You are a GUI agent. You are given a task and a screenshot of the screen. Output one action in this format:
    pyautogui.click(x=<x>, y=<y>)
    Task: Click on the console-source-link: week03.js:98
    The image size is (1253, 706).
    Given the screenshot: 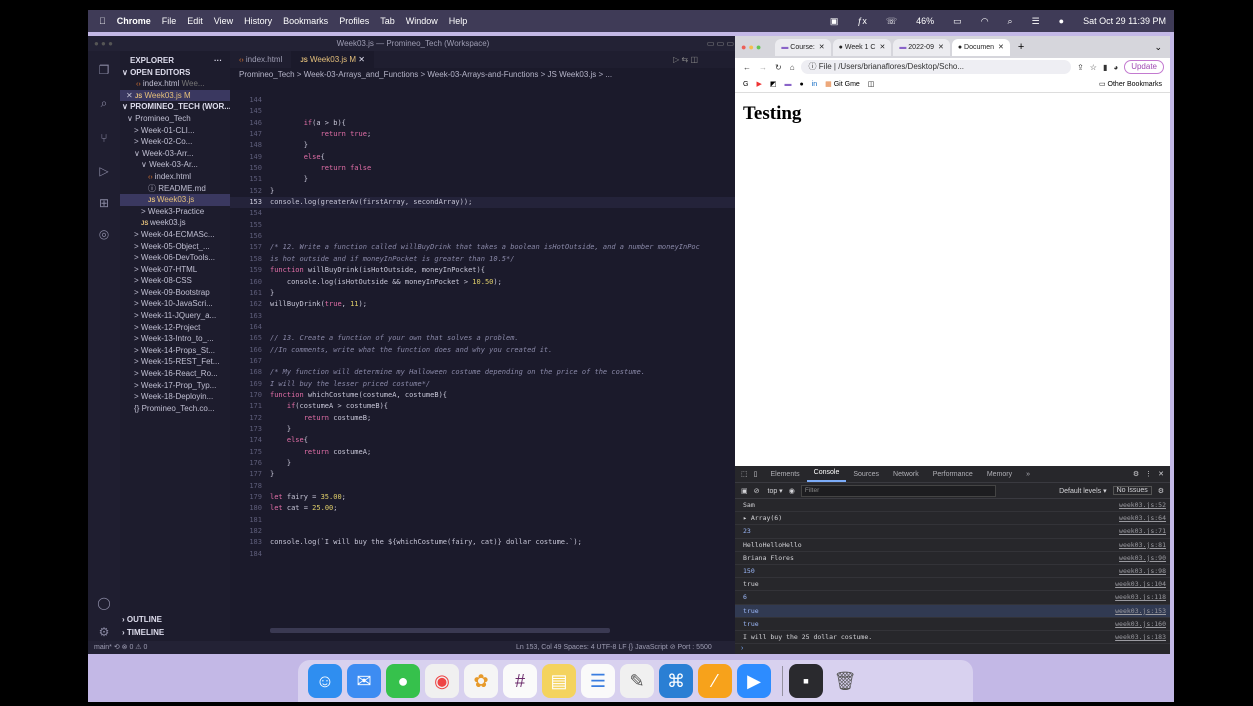 What is the action you would take?
    pyautogui.click(x=1142, y=571)
    